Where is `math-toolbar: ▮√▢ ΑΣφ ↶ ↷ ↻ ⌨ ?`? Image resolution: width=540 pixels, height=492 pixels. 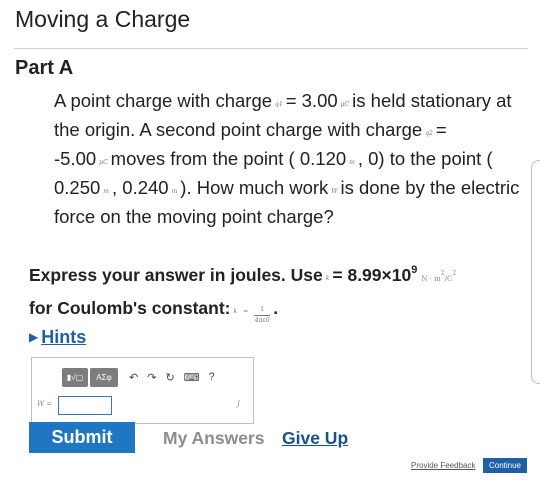 math-toolbar: ▮√▢ ΑΣφ ↶ ↷ ↻ ⌨ ? is located at coordinates (138, 377).